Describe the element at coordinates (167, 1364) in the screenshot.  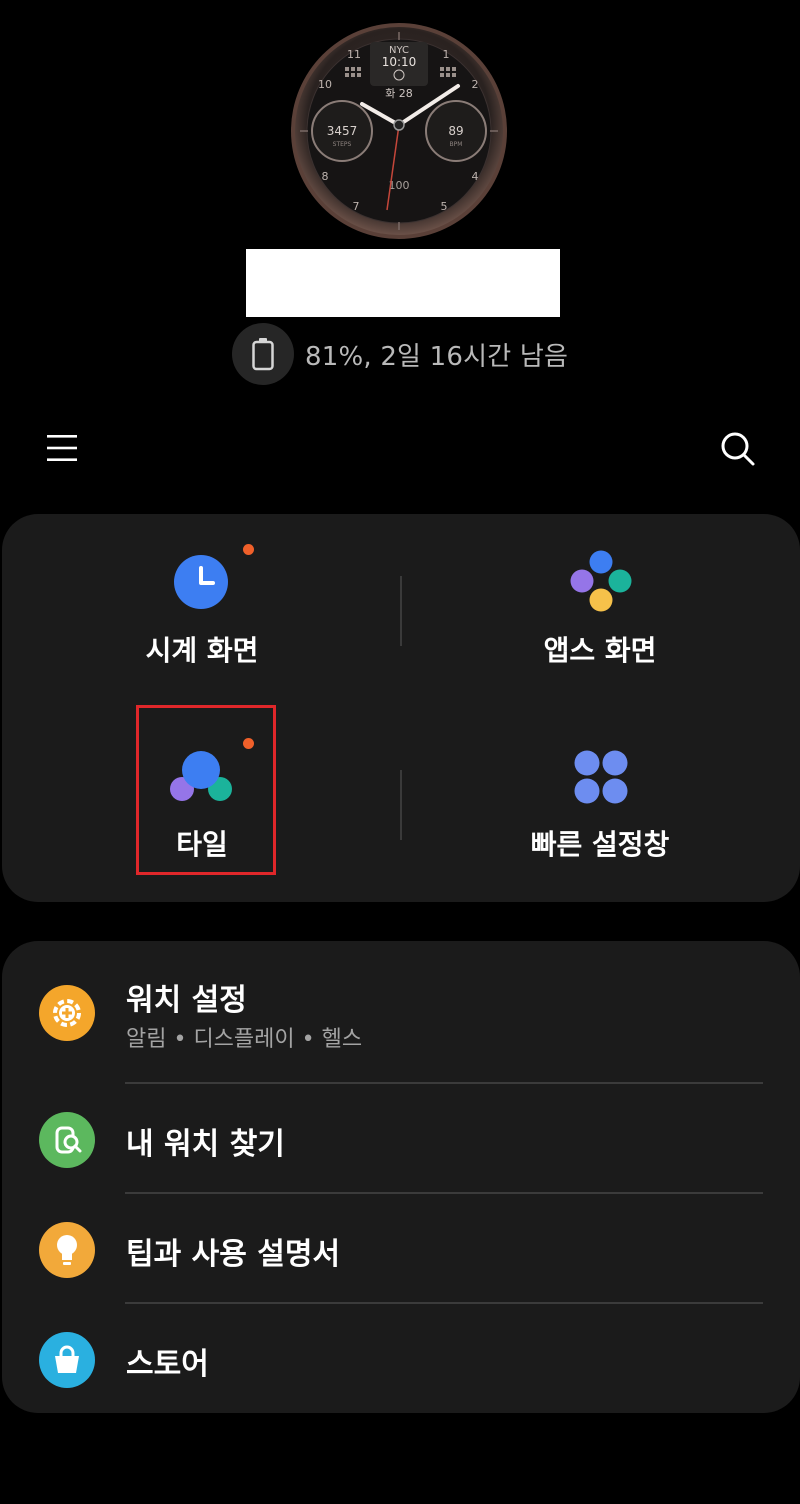
I see `store-title: 스토어` at that location.